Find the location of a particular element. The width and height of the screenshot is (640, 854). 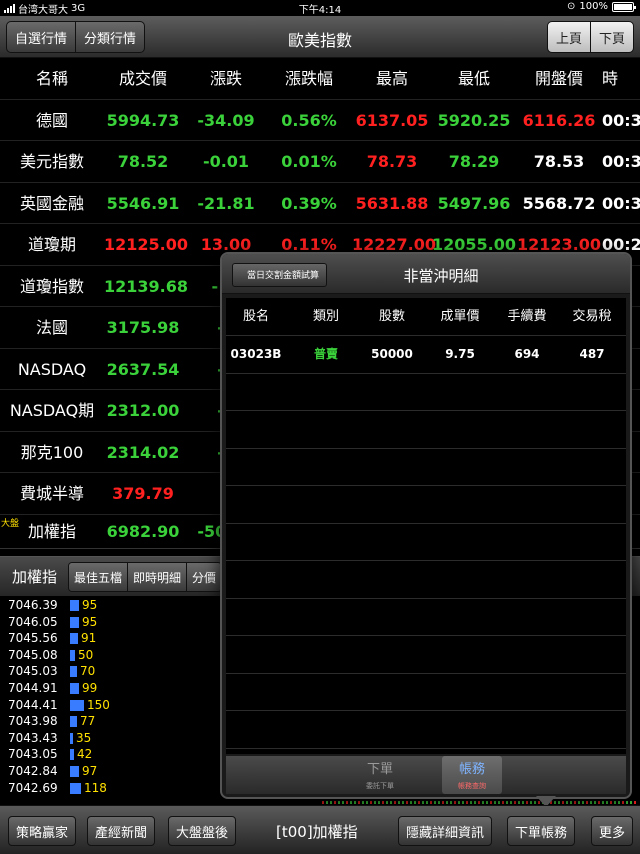

ladder-volume: 97 is located at coordinates (90, 770).